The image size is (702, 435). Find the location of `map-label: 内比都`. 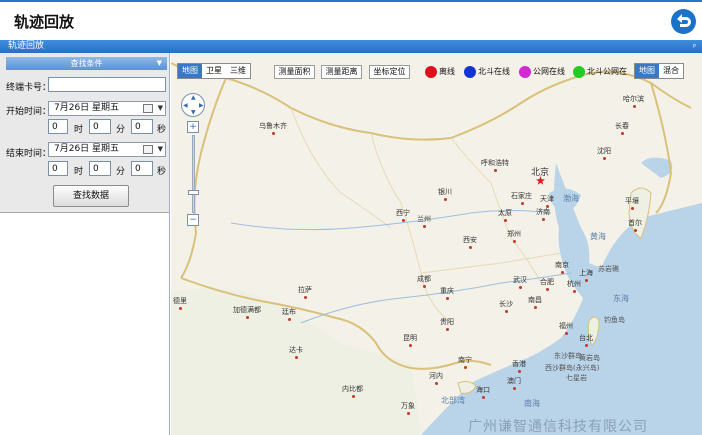

map-label: 内比都 is located at coordinates (352, 391).